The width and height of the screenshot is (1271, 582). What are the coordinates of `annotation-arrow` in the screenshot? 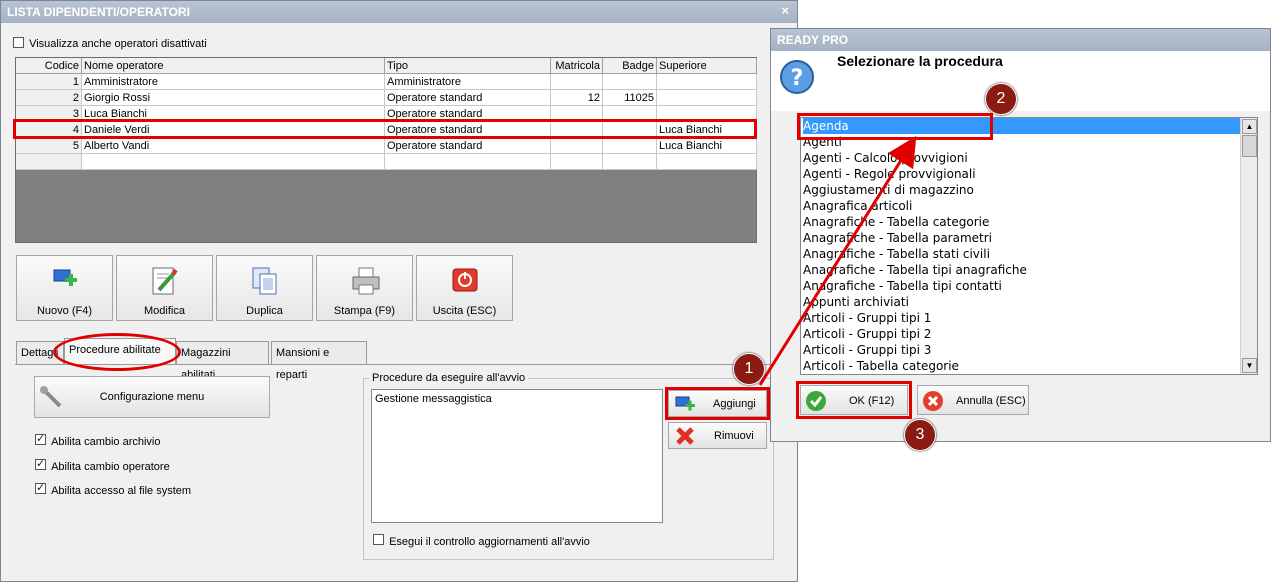 It's located at (837, 260).